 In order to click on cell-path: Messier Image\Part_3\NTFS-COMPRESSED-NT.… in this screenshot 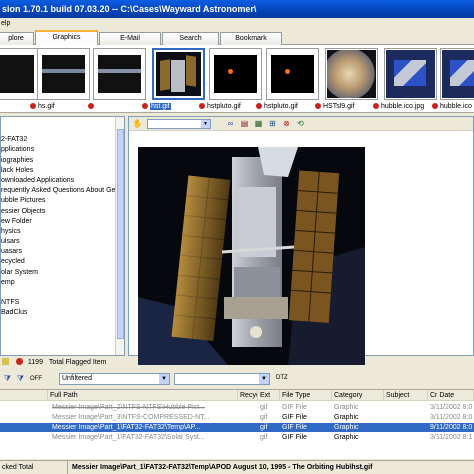, I will do `click(131, 417)`.